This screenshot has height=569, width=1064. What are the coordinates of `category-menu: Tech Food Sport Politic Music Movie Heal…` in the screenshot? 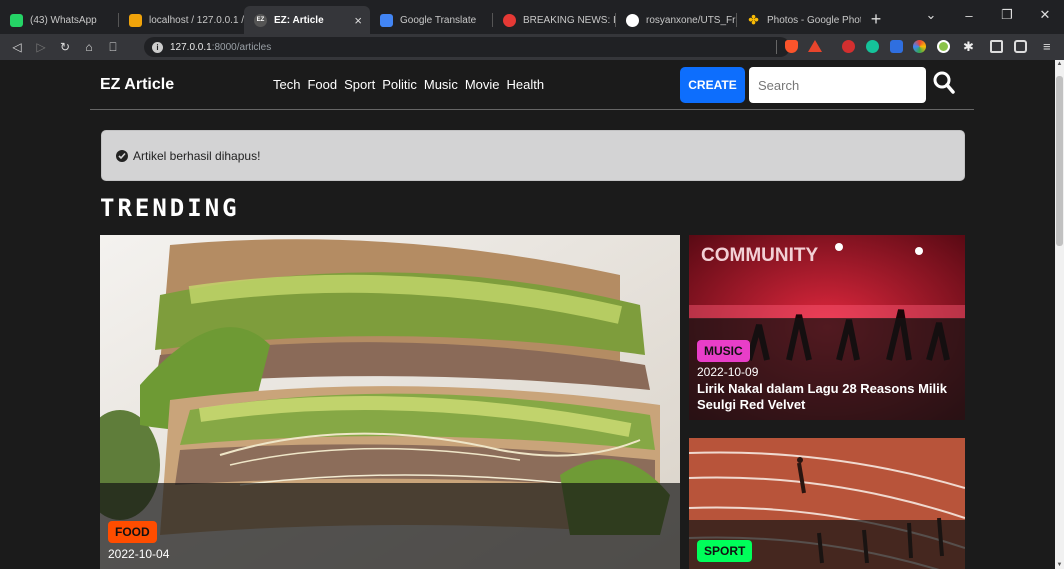 It's located at (408, 84).